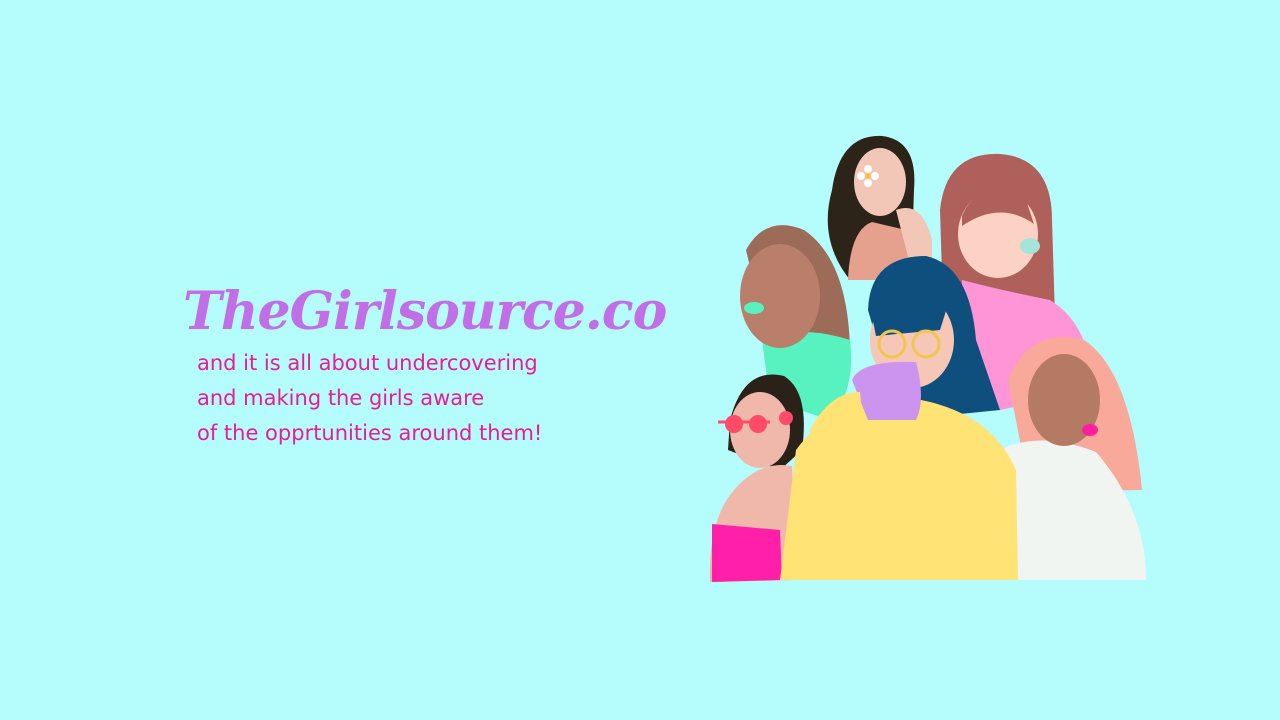 The height and width of the screenshot is (720, 1280). What do you see at coordinates (425, 311) in the screenshot?
I see `brand-title: TheGirlsource.co` at bounding box center [425, 311].